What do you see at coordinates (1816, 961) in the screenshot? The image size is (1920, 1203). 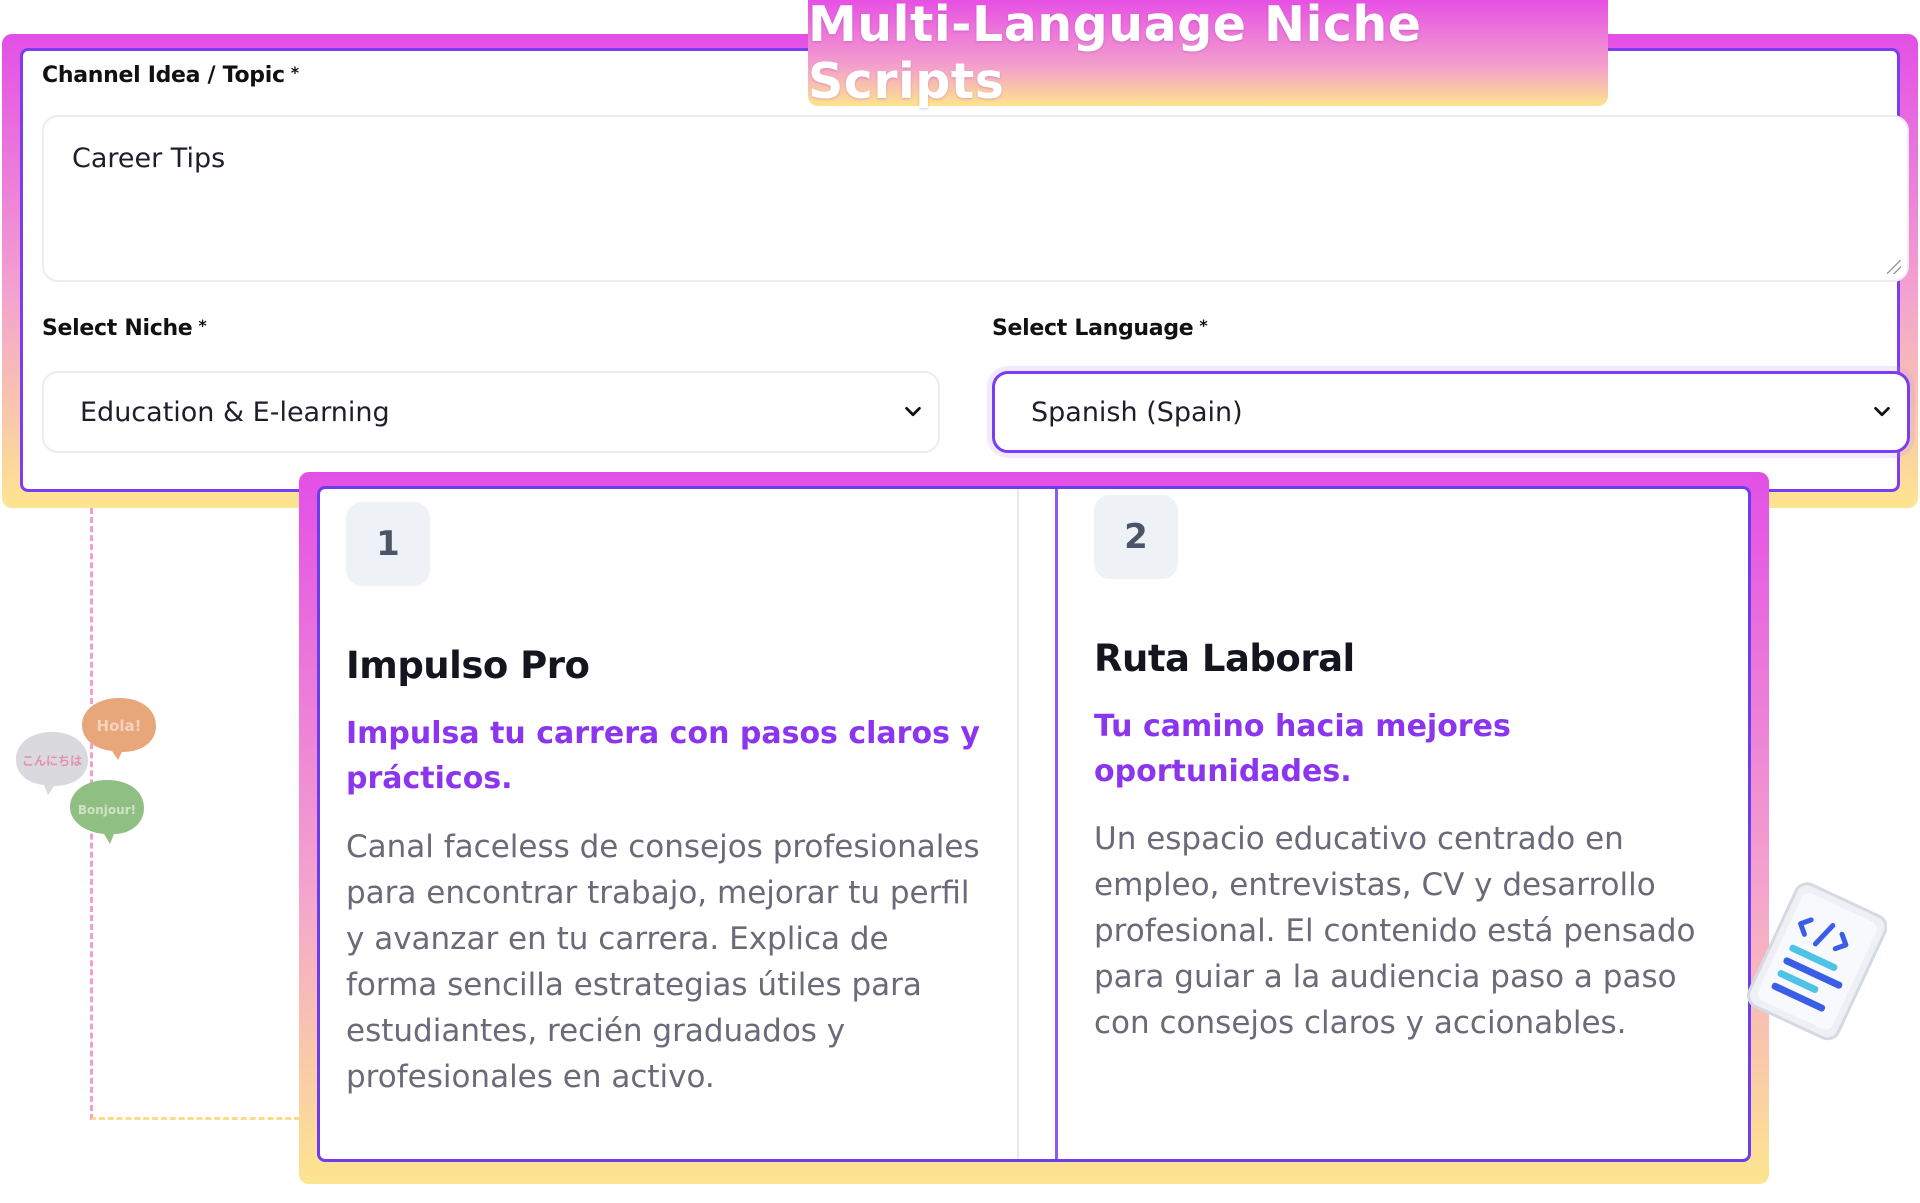 I see `code-document-icon` at bounding box center [1816, 961].